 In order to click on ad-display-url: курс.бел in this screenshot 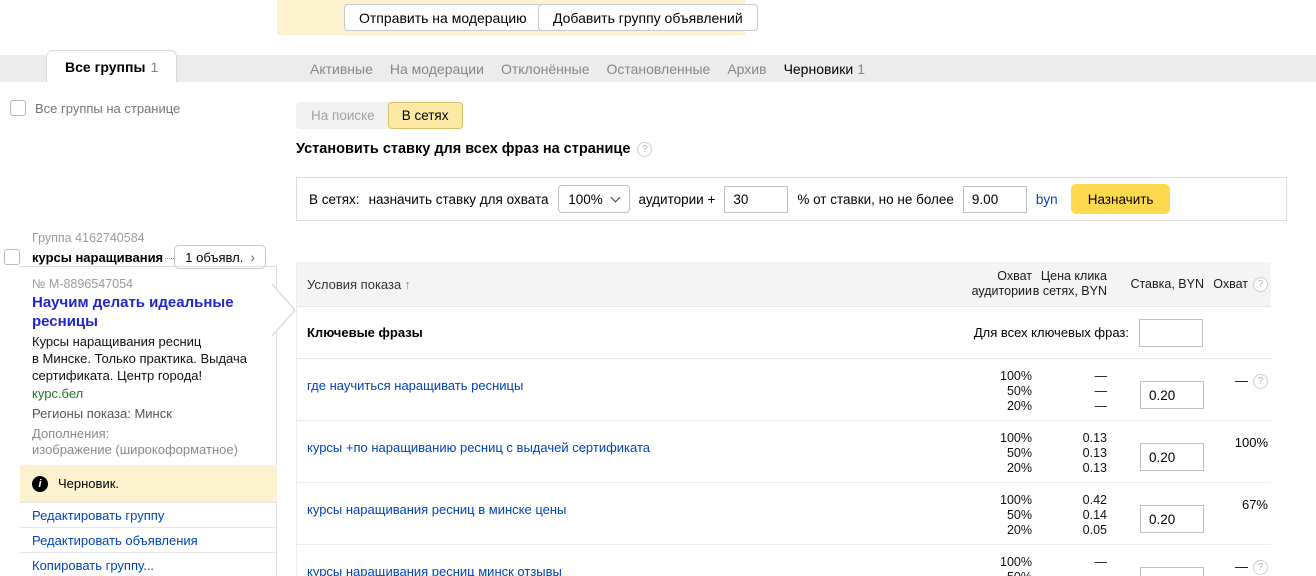, I will do `click(57, 393)`.